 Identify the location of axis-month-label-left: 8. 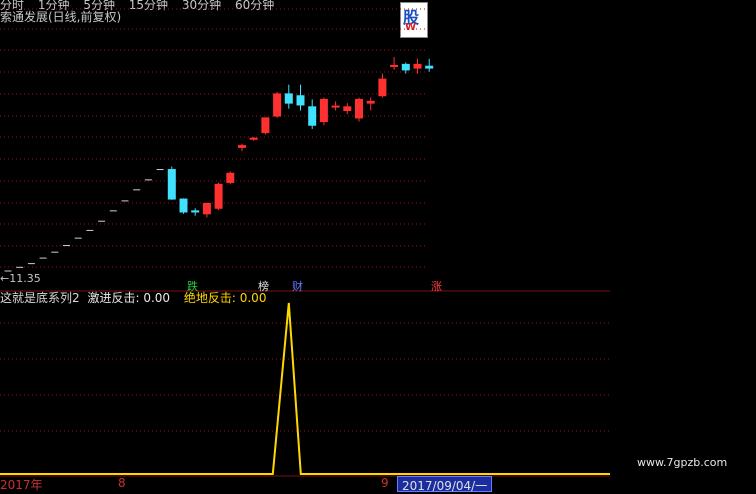
(122, 483).